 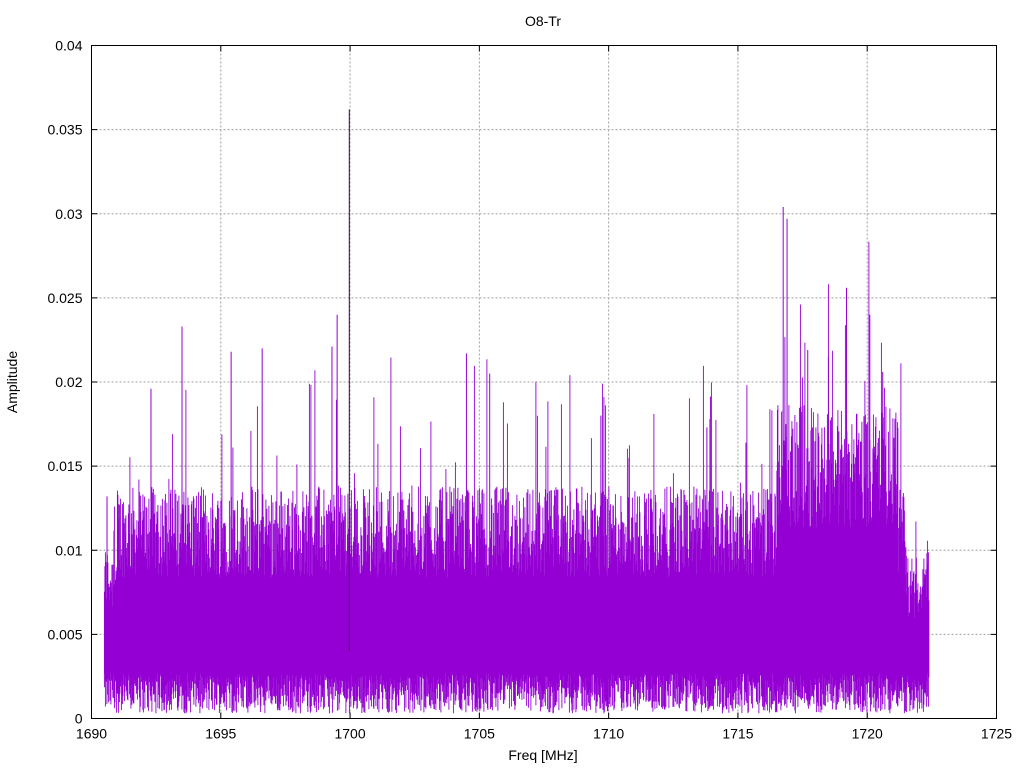 What do you see at coordinates (68, 214) in the screenshot?
I see `y-tick-label: 0.03` at bounding box center [68, 214].